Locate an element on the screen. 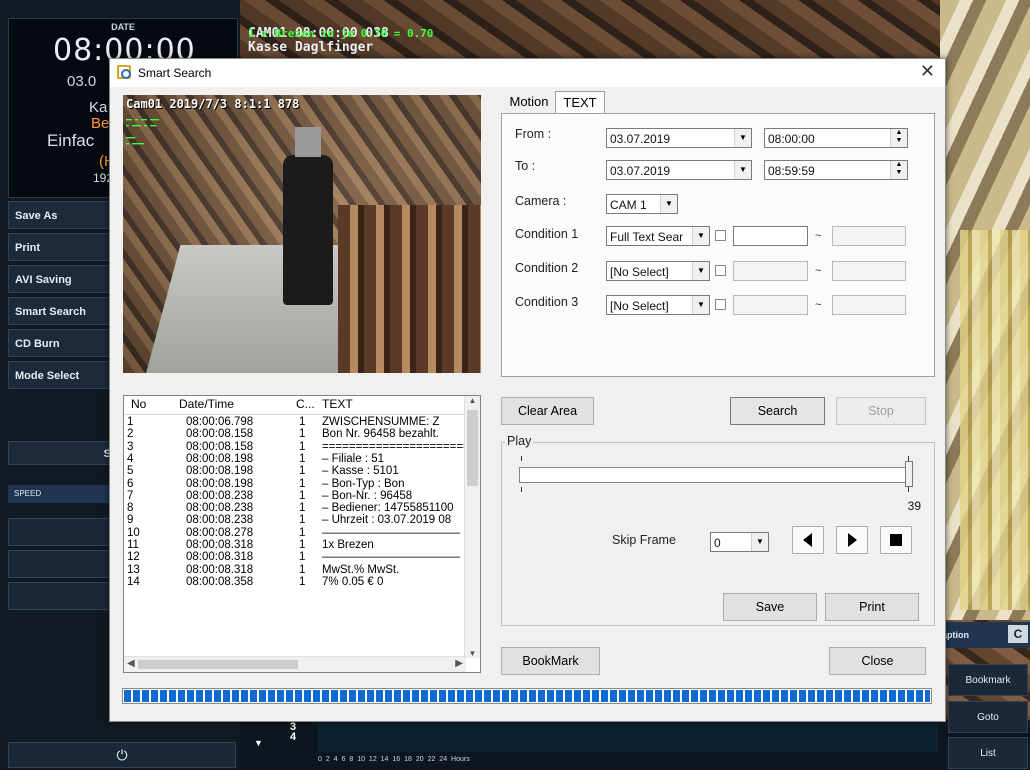 The height and width of the screenshot is (770, 1030). preview-counter is located at coordinates (409, 289).